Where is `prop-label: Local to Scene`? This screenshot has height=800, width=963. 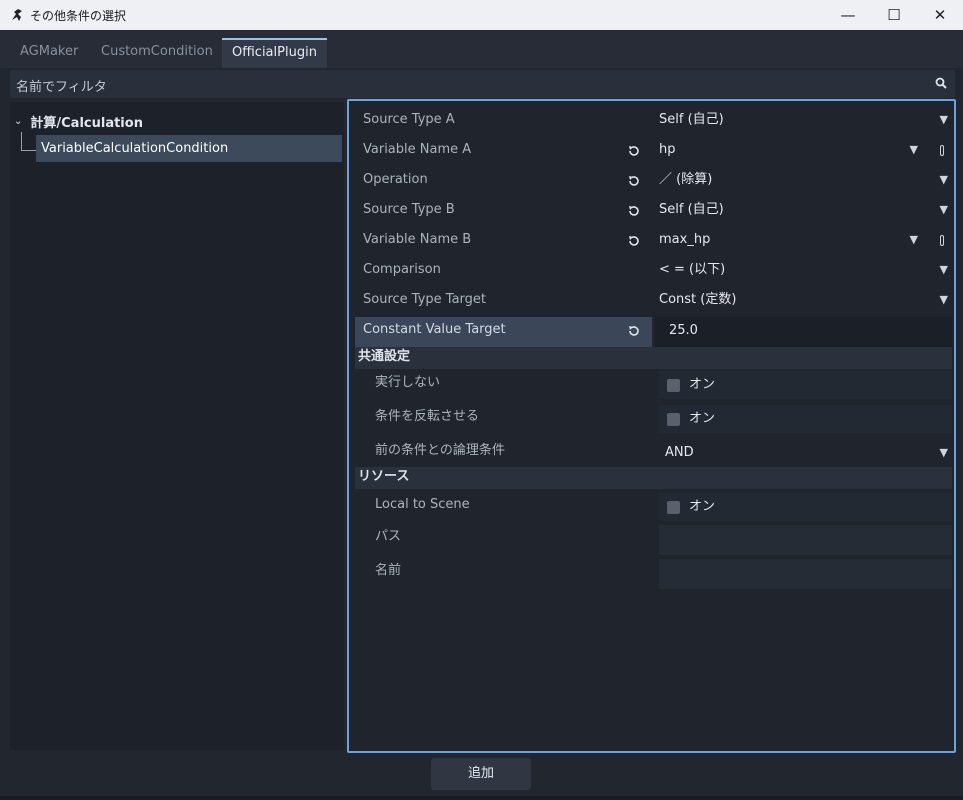
prop-label: Local to Scene is located at coordinates (422, 504).